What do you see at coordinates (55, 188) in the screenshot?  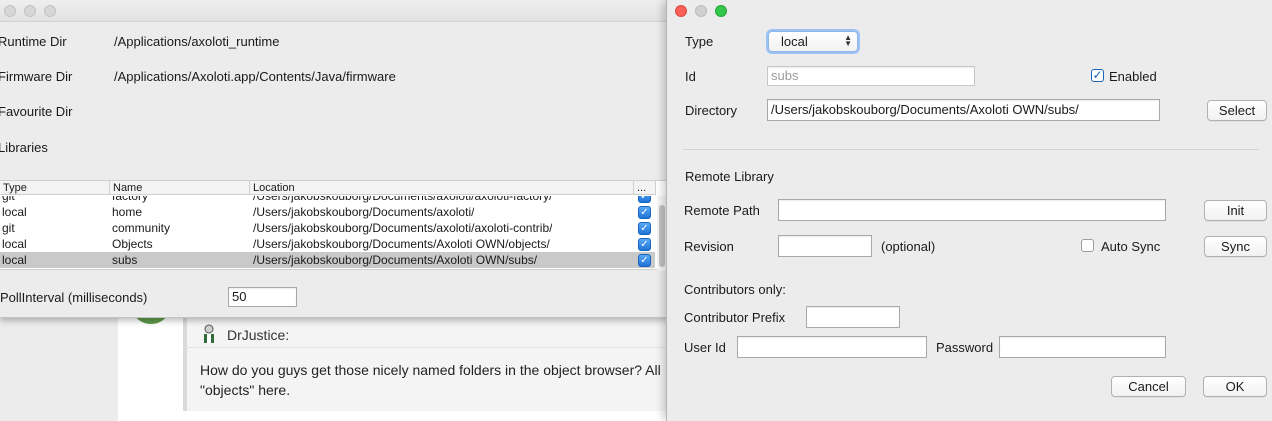 I see `column-header-type: Type` at bounding box center [55, 188].